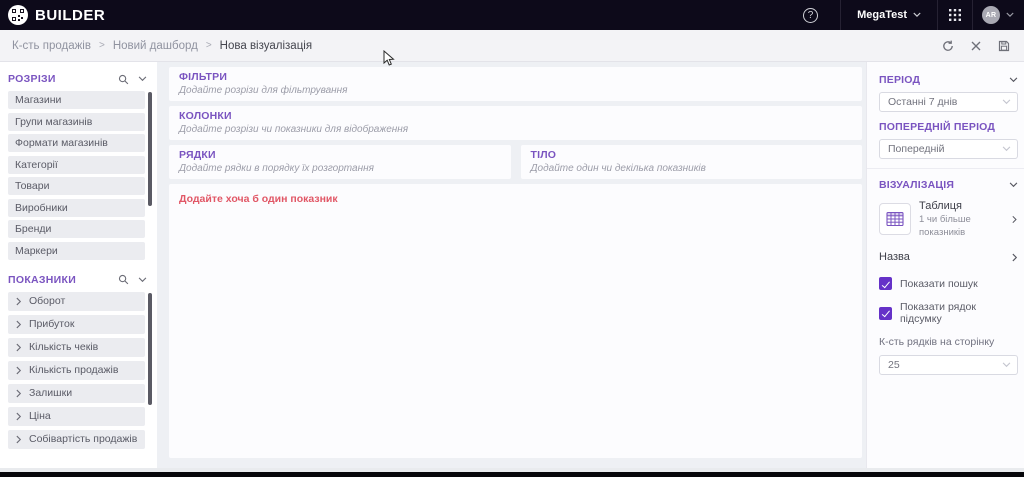 The height and width of the screenshot is (477, 1024). I want to click on show-total-row: Показати рядок підсумку, so click(948, 313).